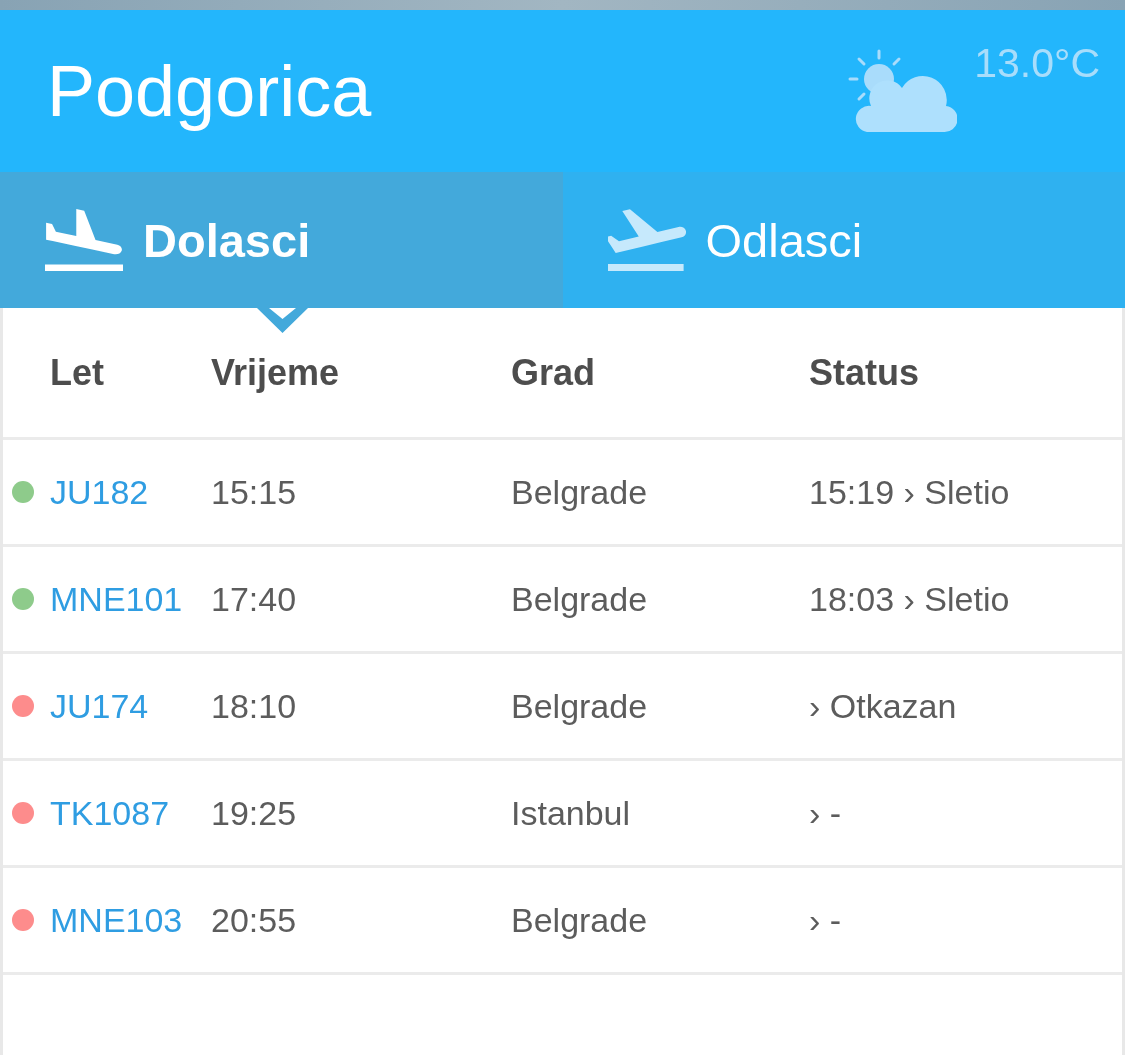  What do you see at coordinates (902, 91) in the screenshot?
I see `sun-behind-cloud-icon` at bounding box center [902, 91].